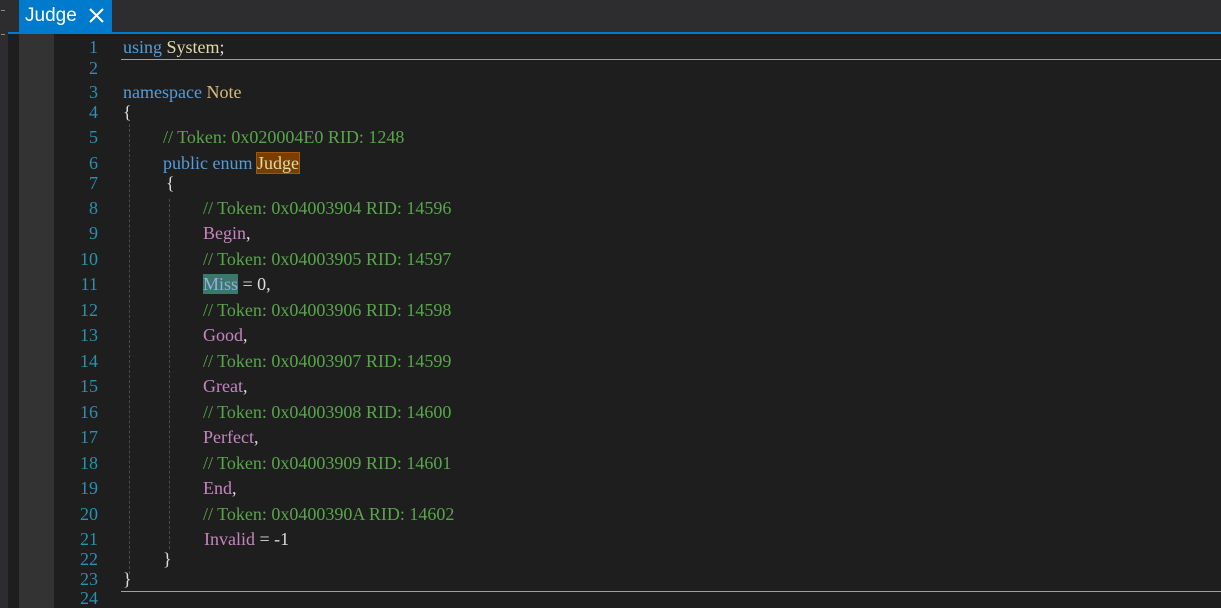  I want to click on code-line-12: // Token: 0x04003906 RID: 14598, so click(327, 310).